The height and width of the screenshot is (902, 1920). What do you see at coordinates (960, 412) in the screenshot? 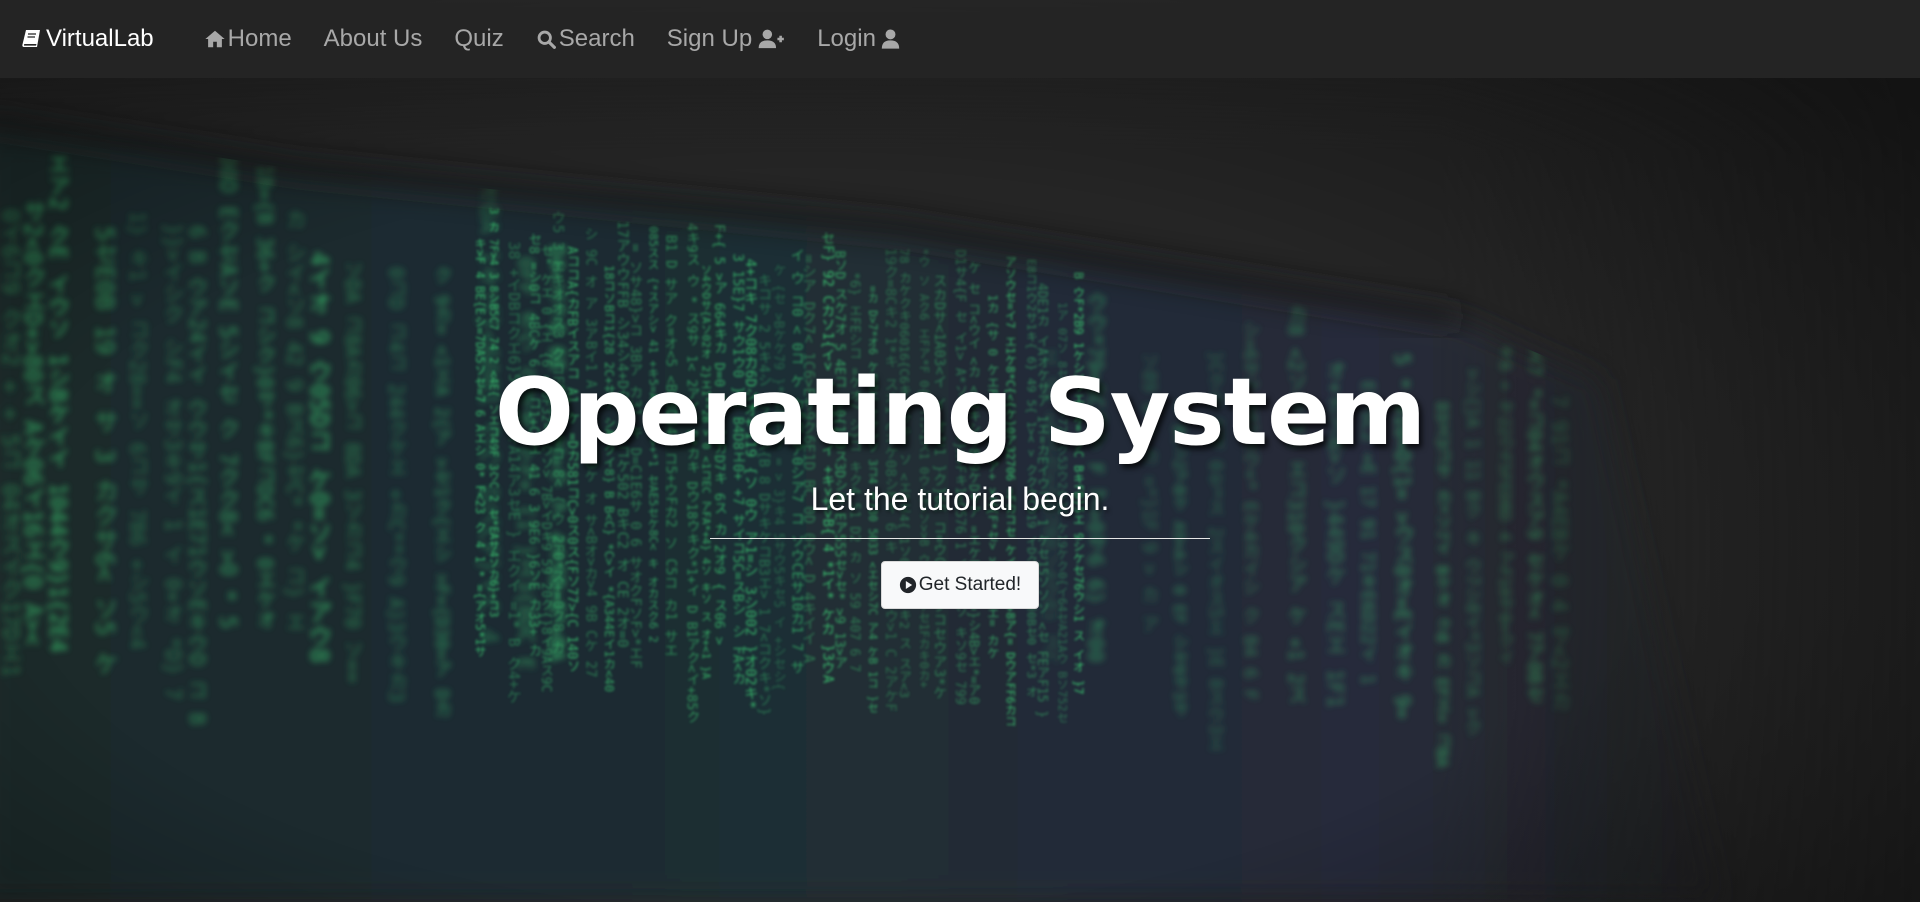
I see `hero-title: Operating System` at bounding box center [960, 412].